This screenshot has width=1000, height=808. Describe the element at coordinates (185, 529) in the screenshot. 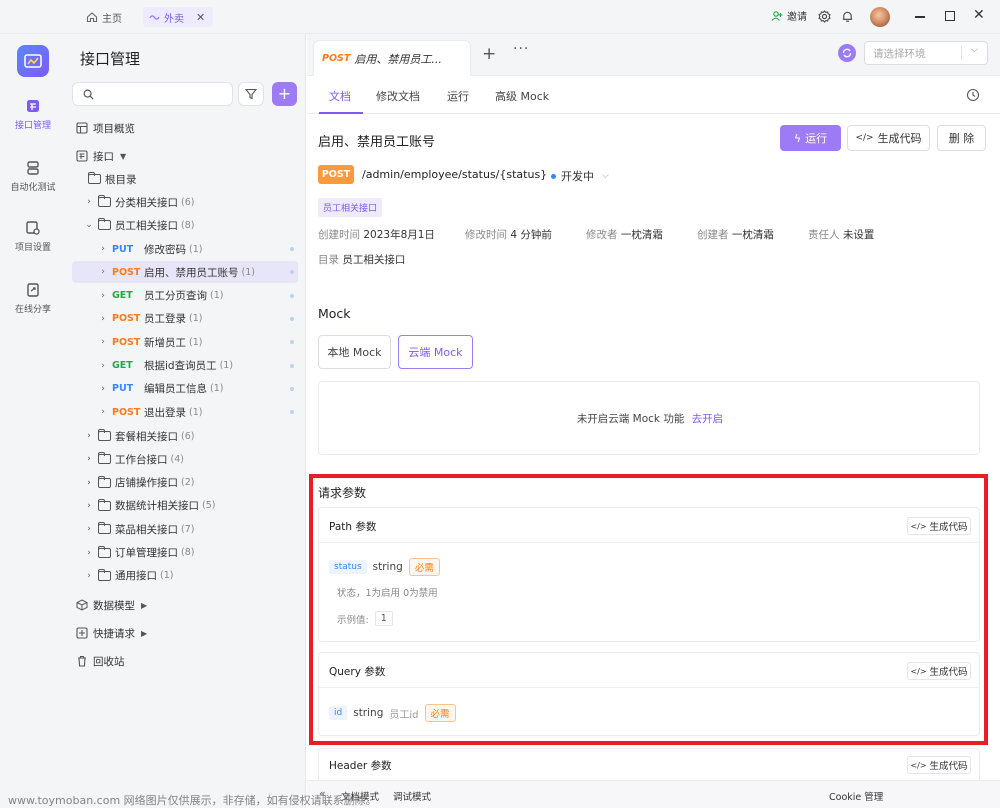

I see `tree-folder: › 菜品相关接口 (7)` at that location.